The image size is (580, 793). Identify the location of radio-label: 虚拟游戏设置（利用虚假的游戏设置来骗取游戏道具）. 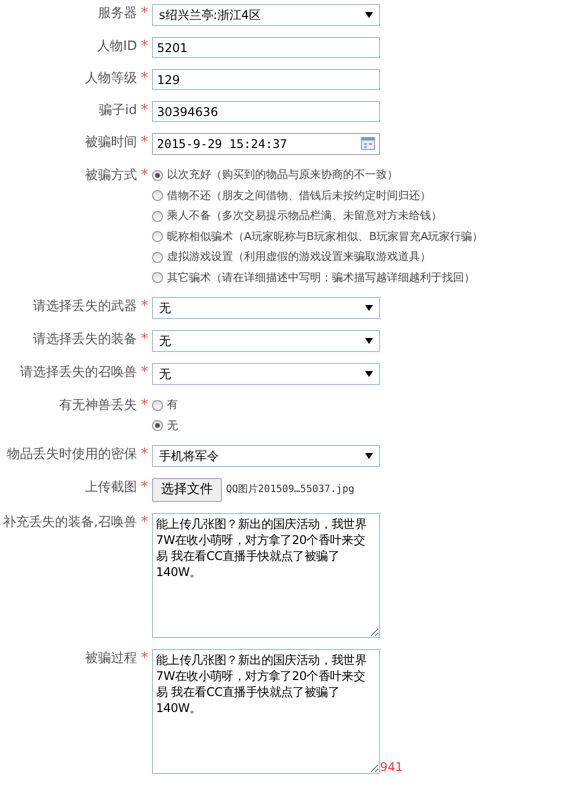
(299, 257).